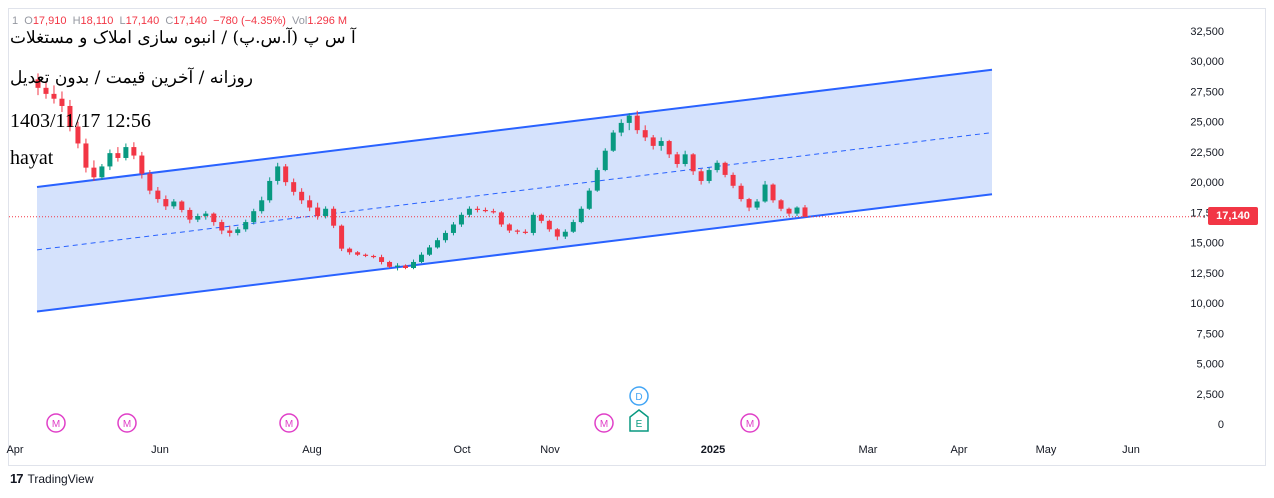  What do you see at coordinates (15, 21) in the screenshot?
I see `interval-label: 1` at bounding box center [15, 21].